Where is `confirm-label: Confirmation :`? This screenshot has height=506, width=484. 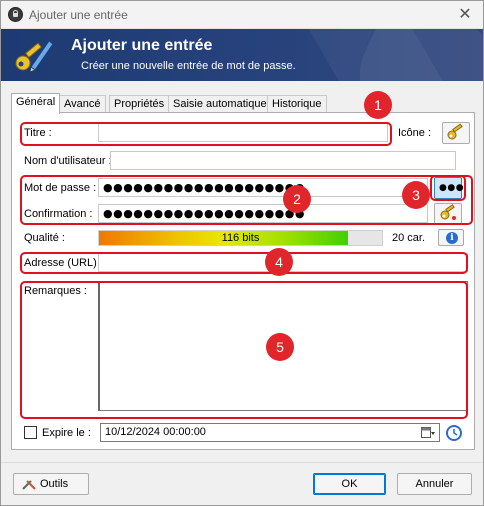
confirm-label: Confirmation : is located at coordinates (58, 214).